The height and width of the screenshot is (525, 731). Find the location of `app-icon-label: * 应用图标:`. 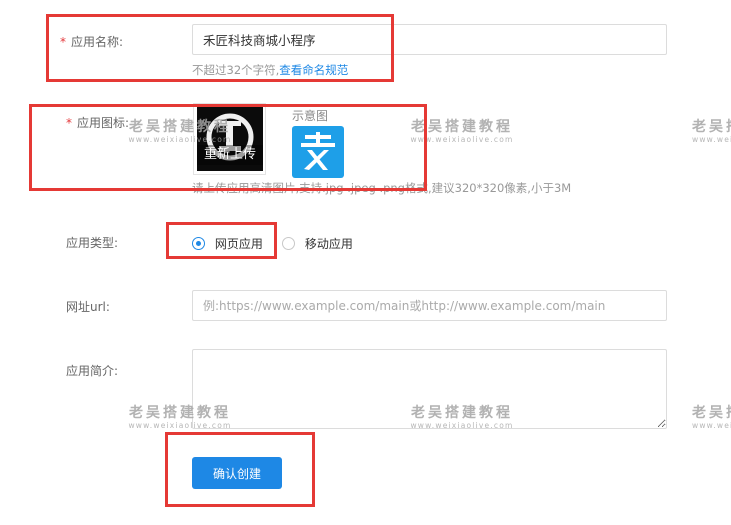

app-icon-label: * 应用图标: is located at coordinates (98, 123).